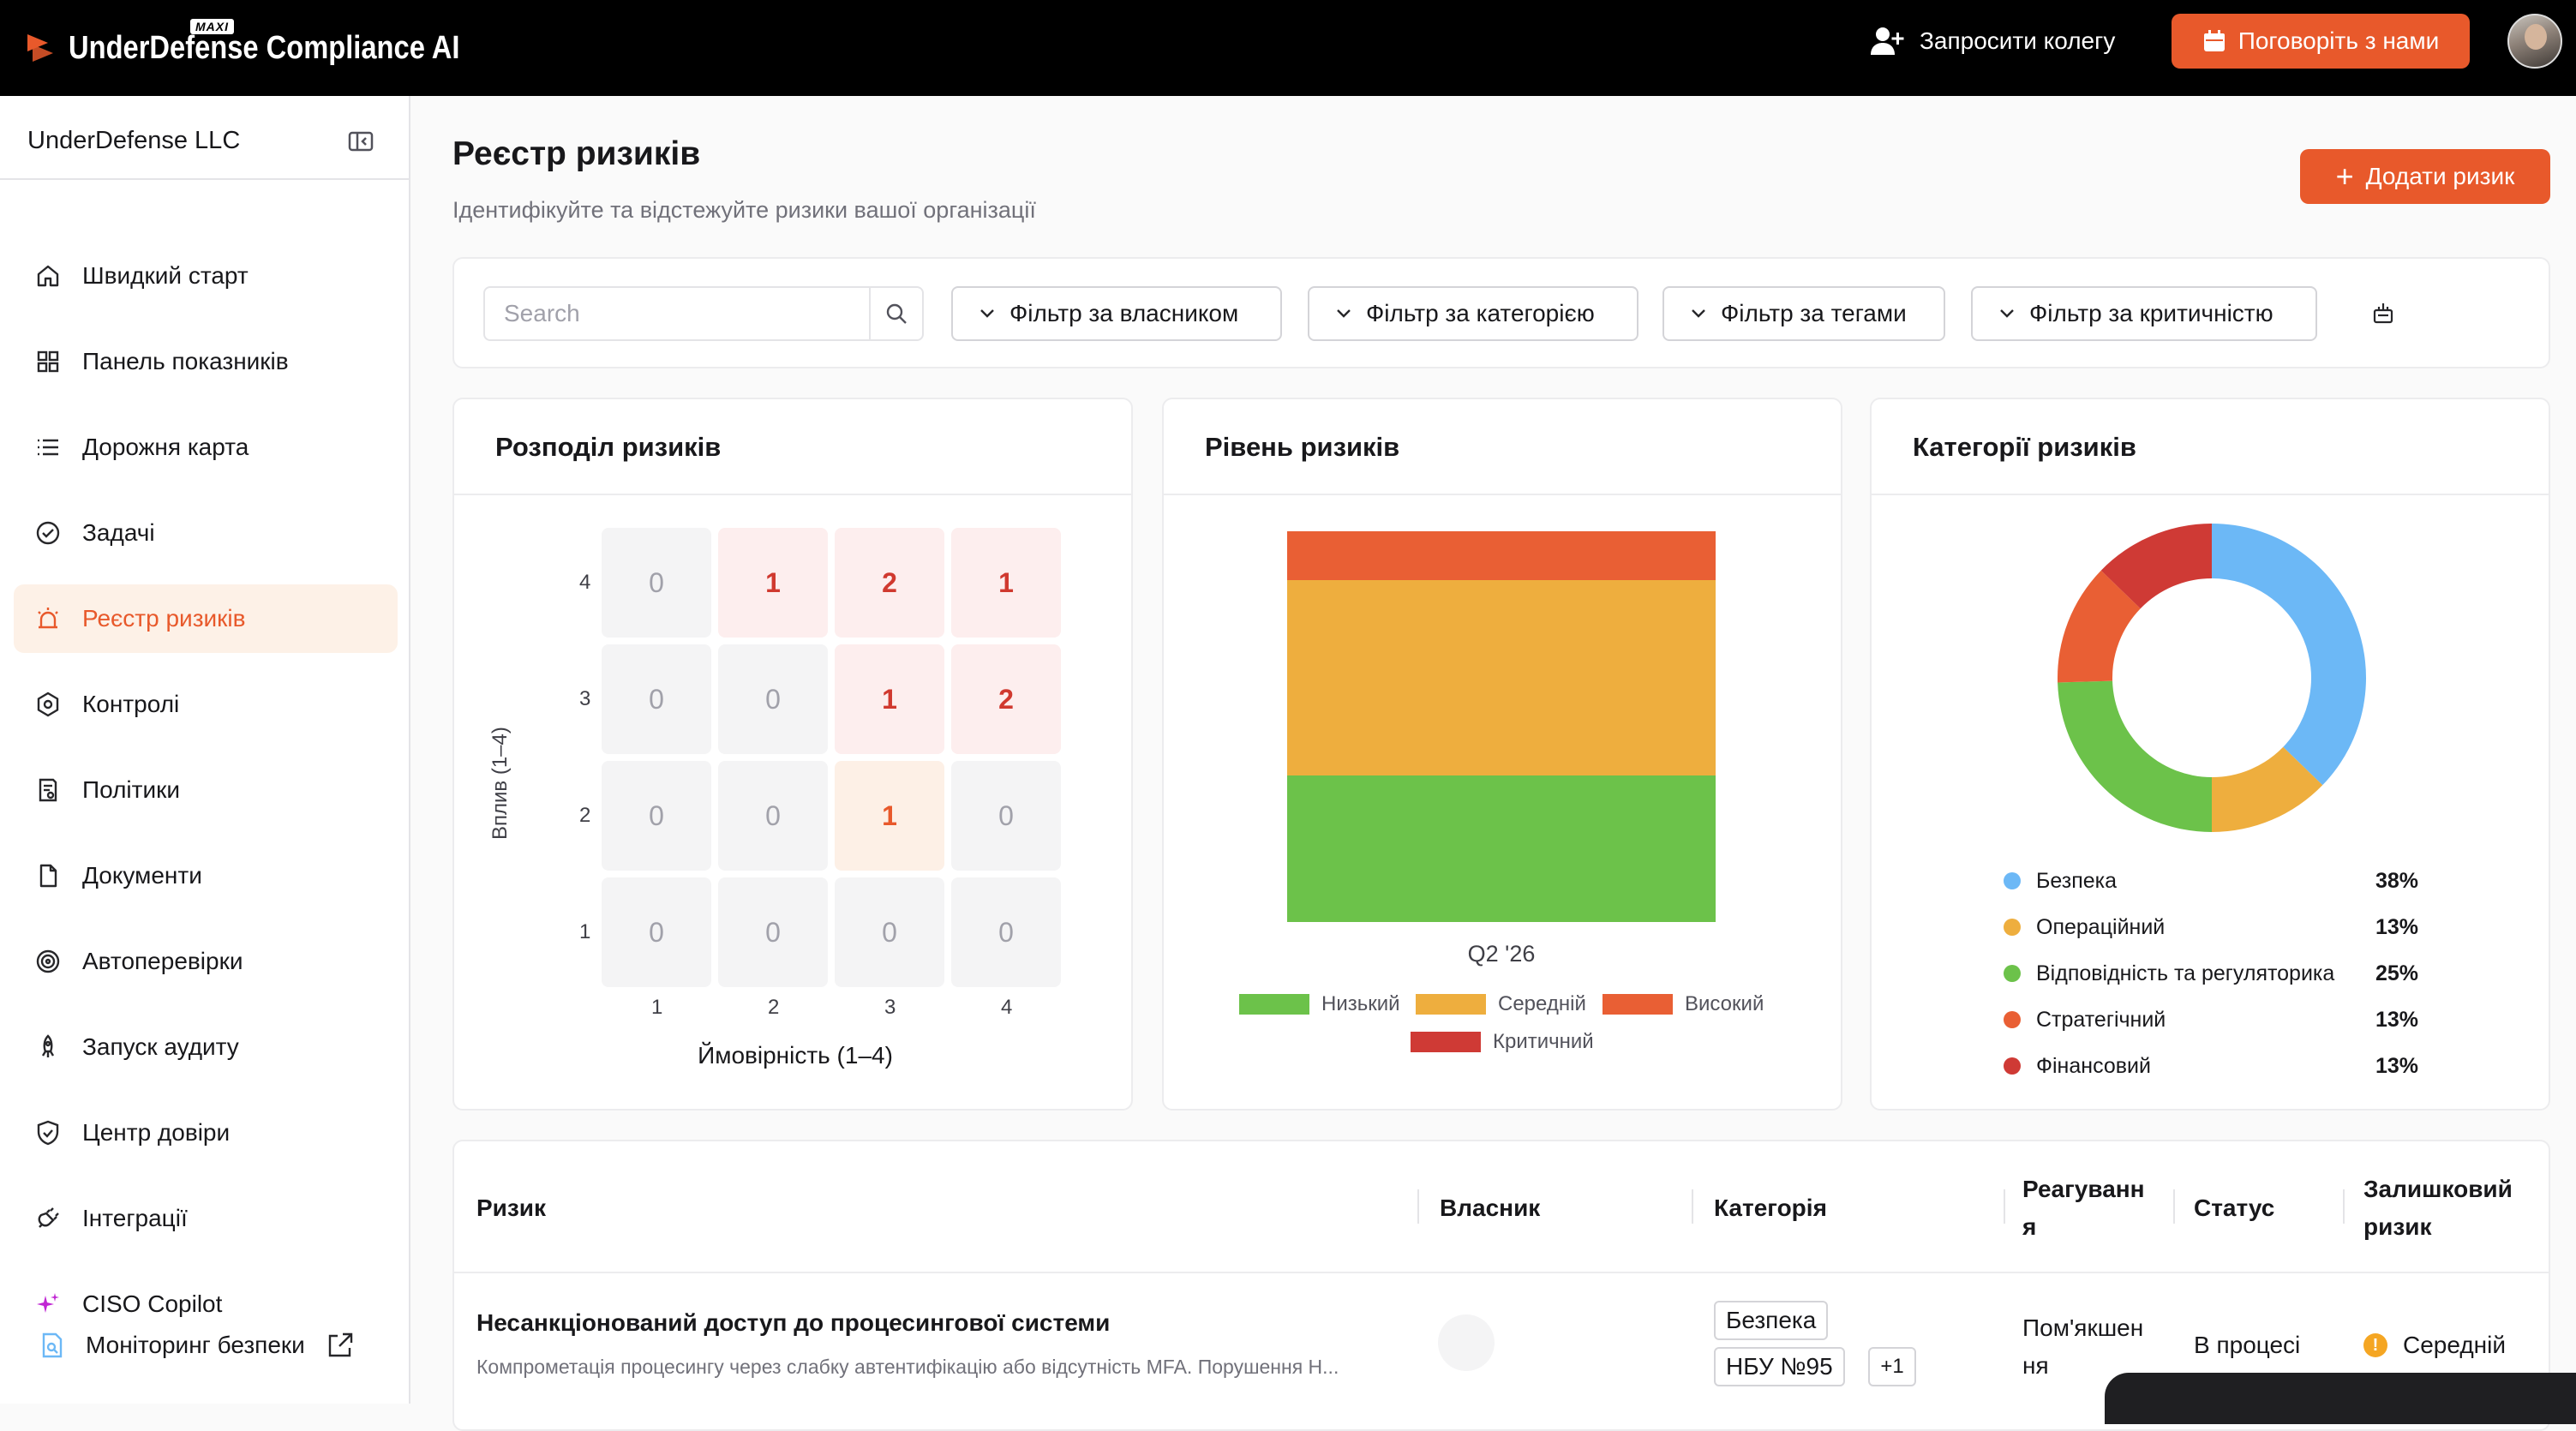  I want to click on heatmap-y-tick: 3, so click(585, 698).